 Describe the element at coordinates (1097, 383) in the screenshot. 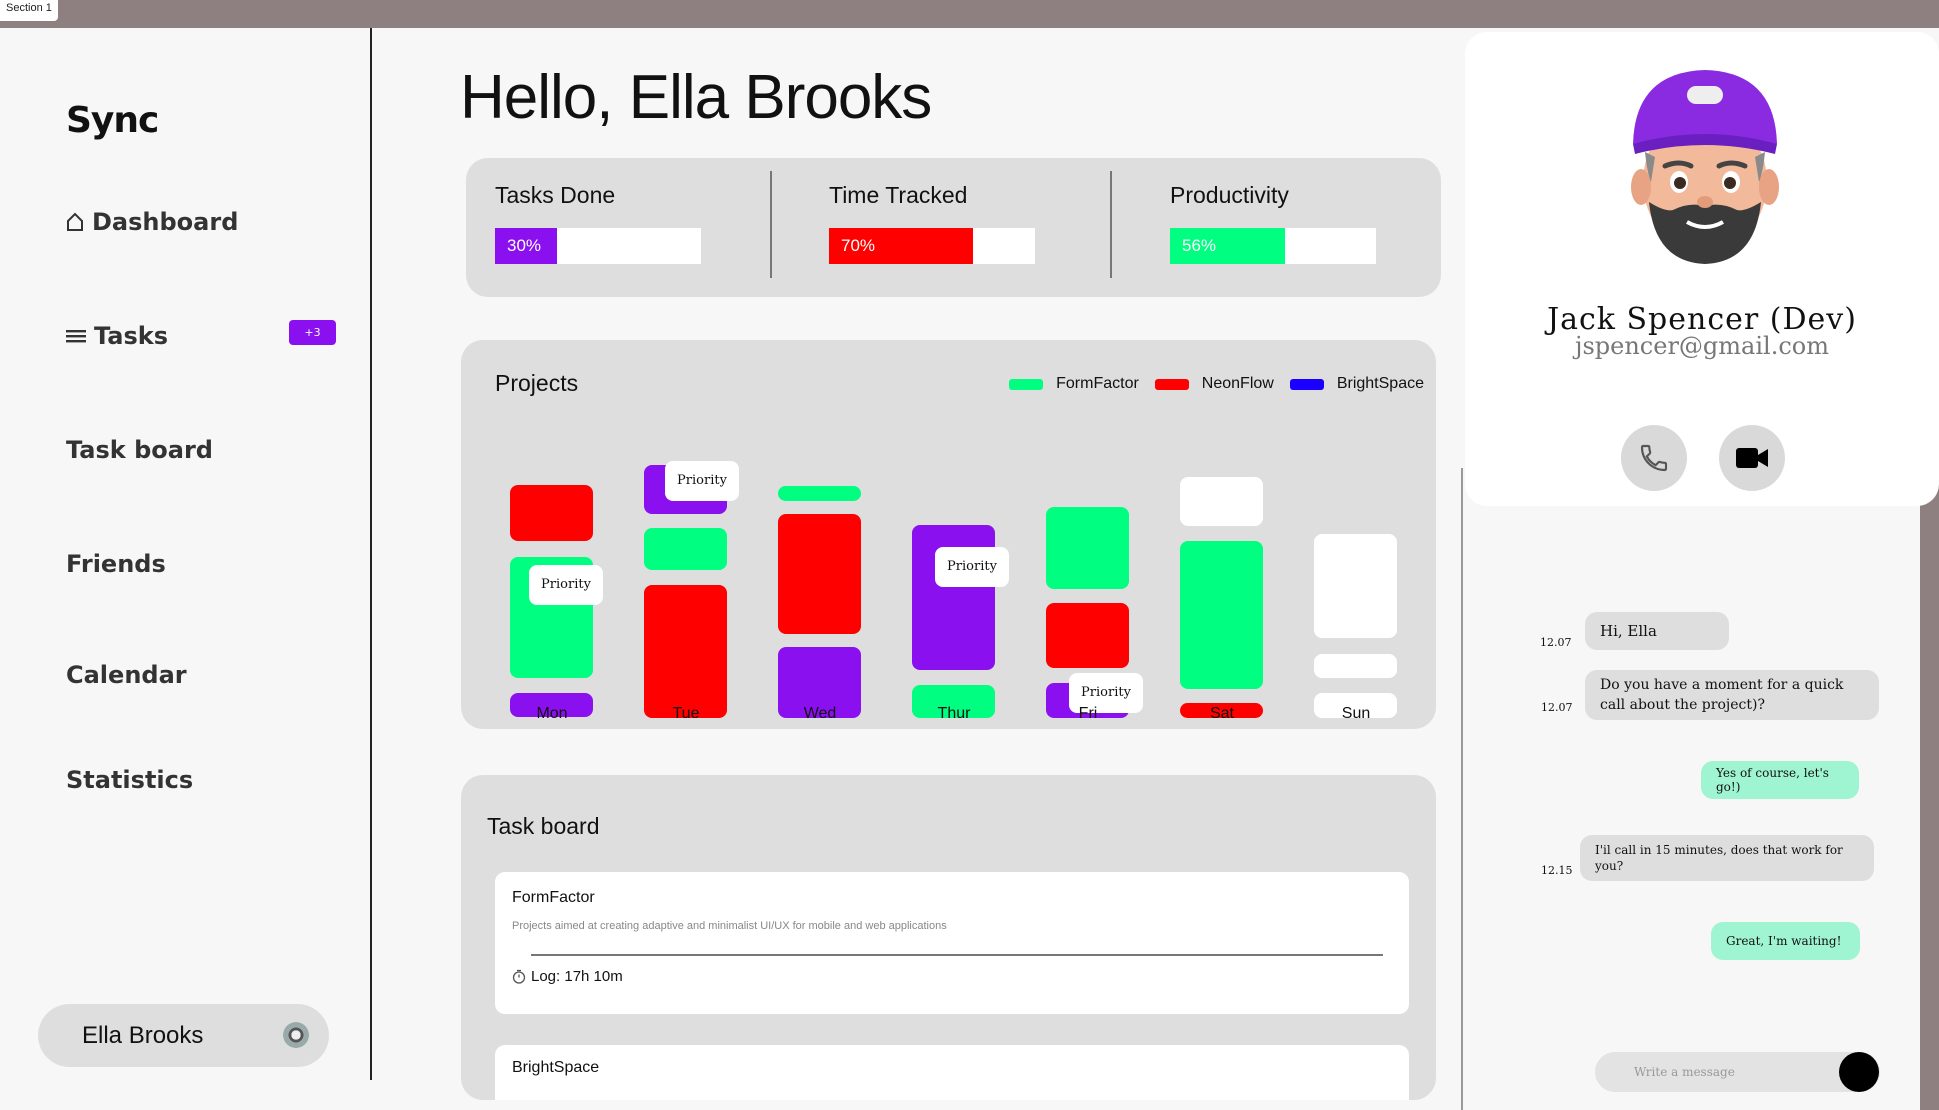

I see `legend-label: FormFactor` at that location.